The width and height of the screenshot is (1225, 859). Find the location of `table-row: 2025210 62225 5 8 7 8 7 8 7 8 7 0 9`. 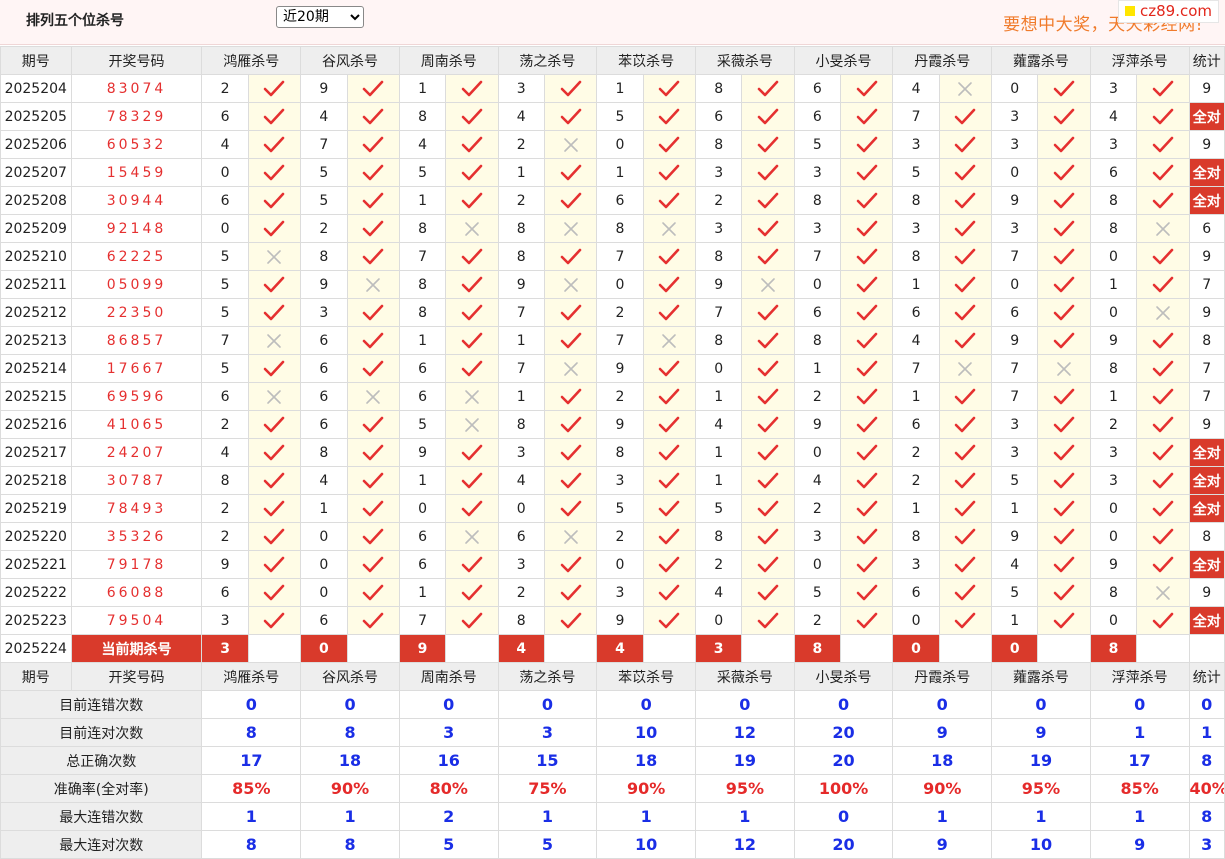

table-row: 2025210 62225 5 8 7 8 7 8 7 8 7 0 9 is located at coordinates (612, 256).